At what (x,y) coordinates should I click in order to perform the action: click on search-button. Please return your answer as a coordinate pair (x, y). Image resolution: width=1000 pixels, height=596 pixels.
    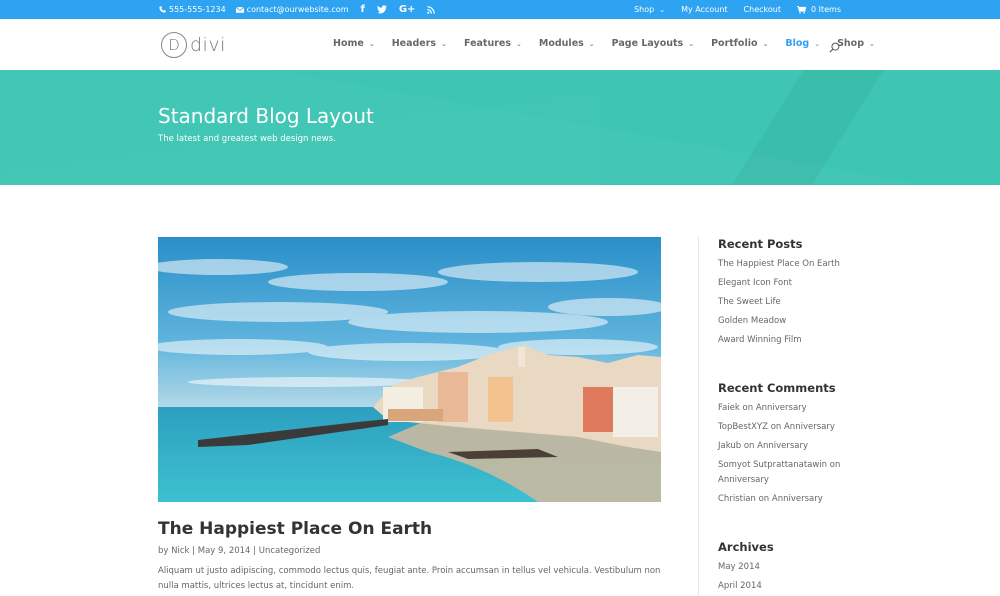
    Looking at the image, I should click on (834, 47).